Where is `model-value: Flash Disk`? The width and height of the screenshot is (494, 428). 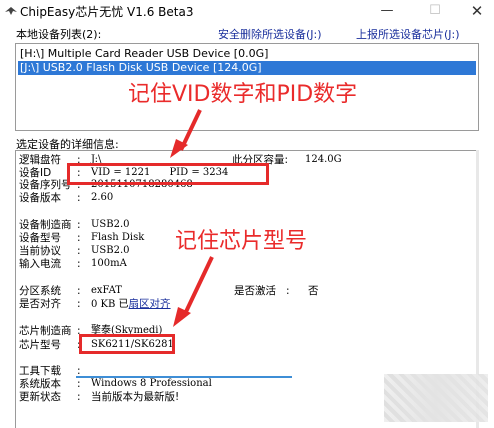
model-value: Flash Disk is located at coordinates (118, 237).